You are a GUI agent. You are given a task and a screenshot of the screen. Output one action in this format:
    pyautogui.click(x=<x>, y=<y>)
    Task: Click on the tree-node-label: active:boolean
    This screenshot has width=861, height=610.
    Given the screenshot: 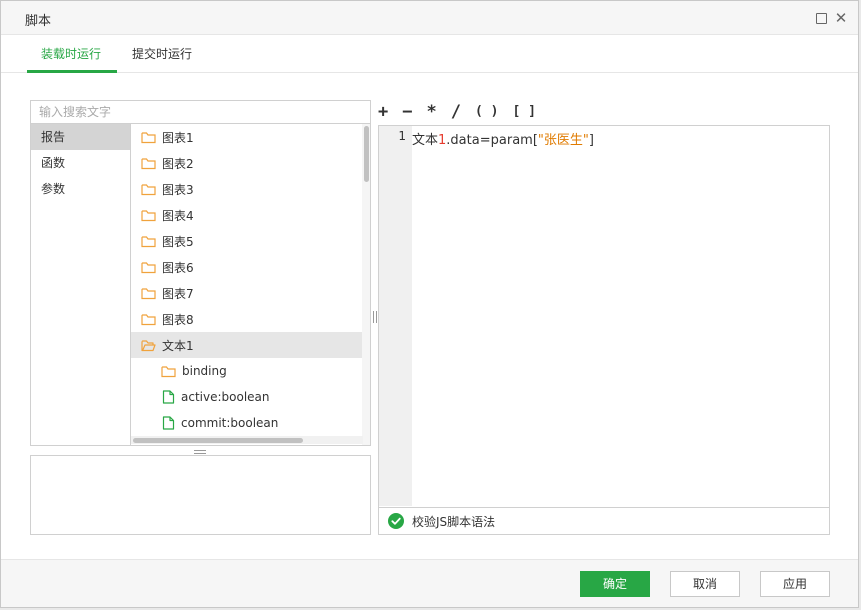 What is the action you would take?
    pyautogui.click(x=225, y=397)
    